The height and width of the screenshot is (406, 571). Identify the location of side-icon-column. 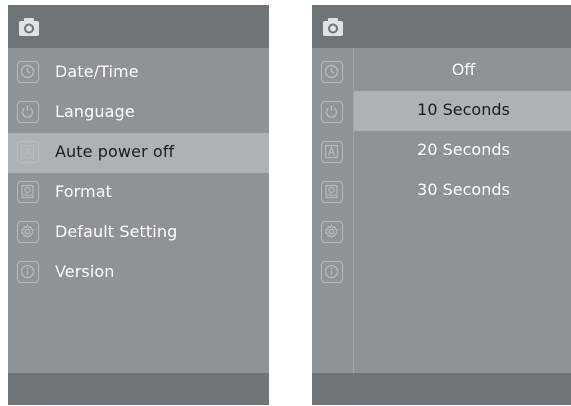
(333, 210).